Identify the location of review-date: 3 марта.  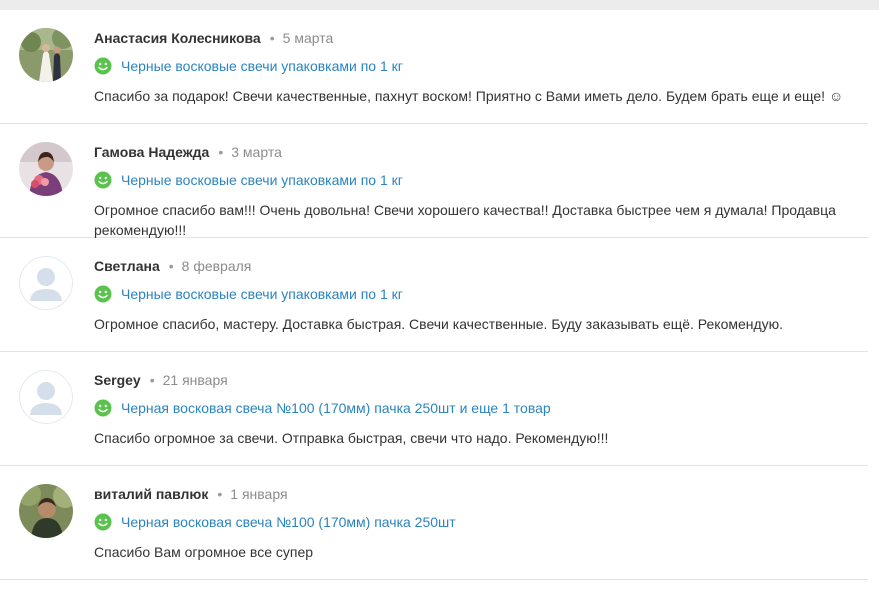
(256, 152).